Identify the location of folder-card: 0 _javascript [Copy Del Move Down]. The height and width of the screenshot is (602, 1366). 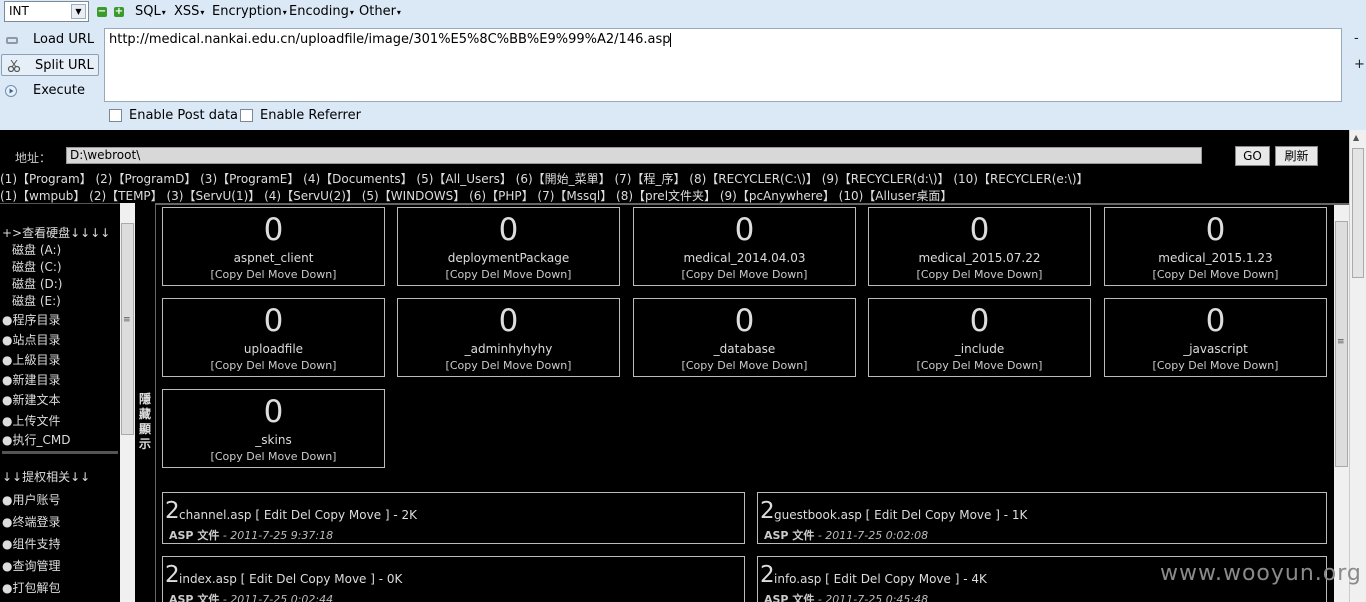
(1215, 337).